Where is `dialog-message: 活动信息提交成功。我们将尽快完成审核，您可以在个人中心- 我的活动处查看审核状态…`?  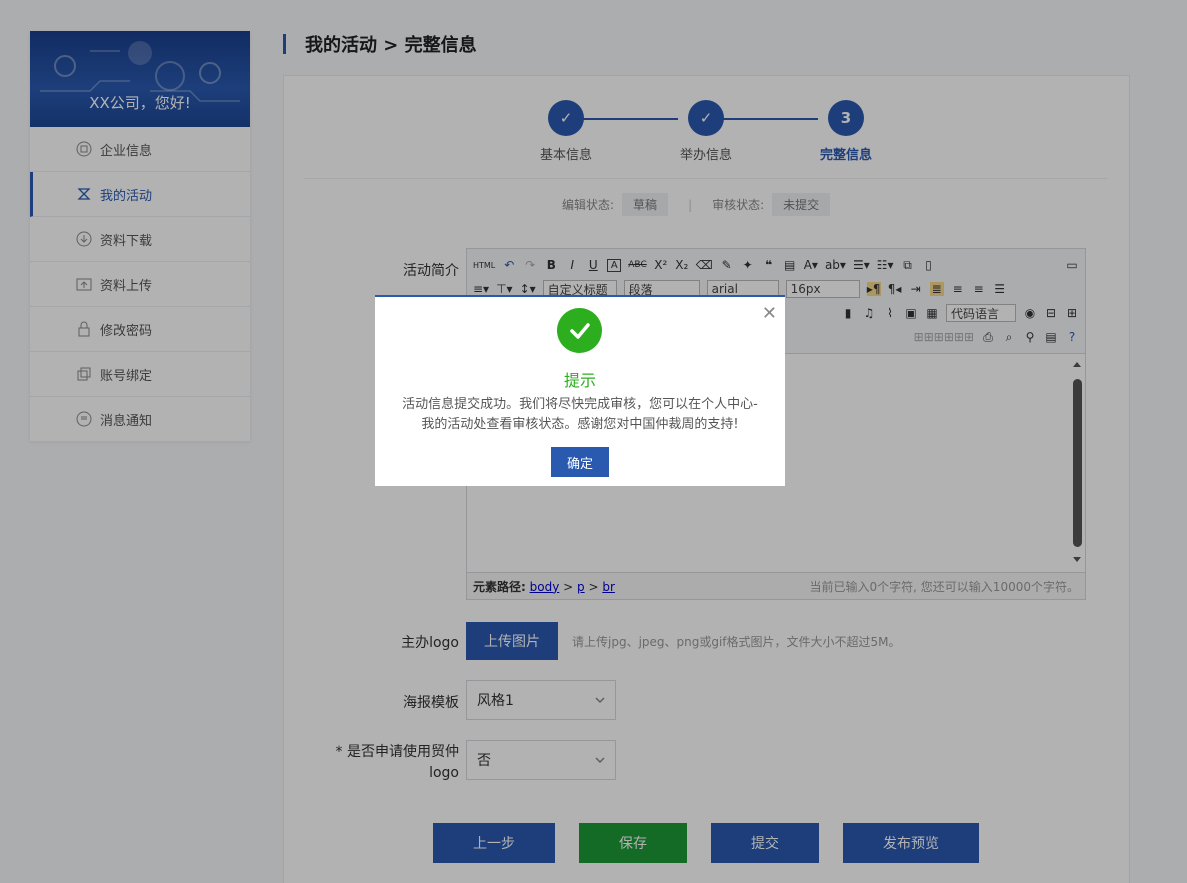 dialog-message: 活动信息提交成功。我们将尽快完成审核，您可以在个人中心- 我的活动处查看审核状态… is located at coordinates (580, 415).